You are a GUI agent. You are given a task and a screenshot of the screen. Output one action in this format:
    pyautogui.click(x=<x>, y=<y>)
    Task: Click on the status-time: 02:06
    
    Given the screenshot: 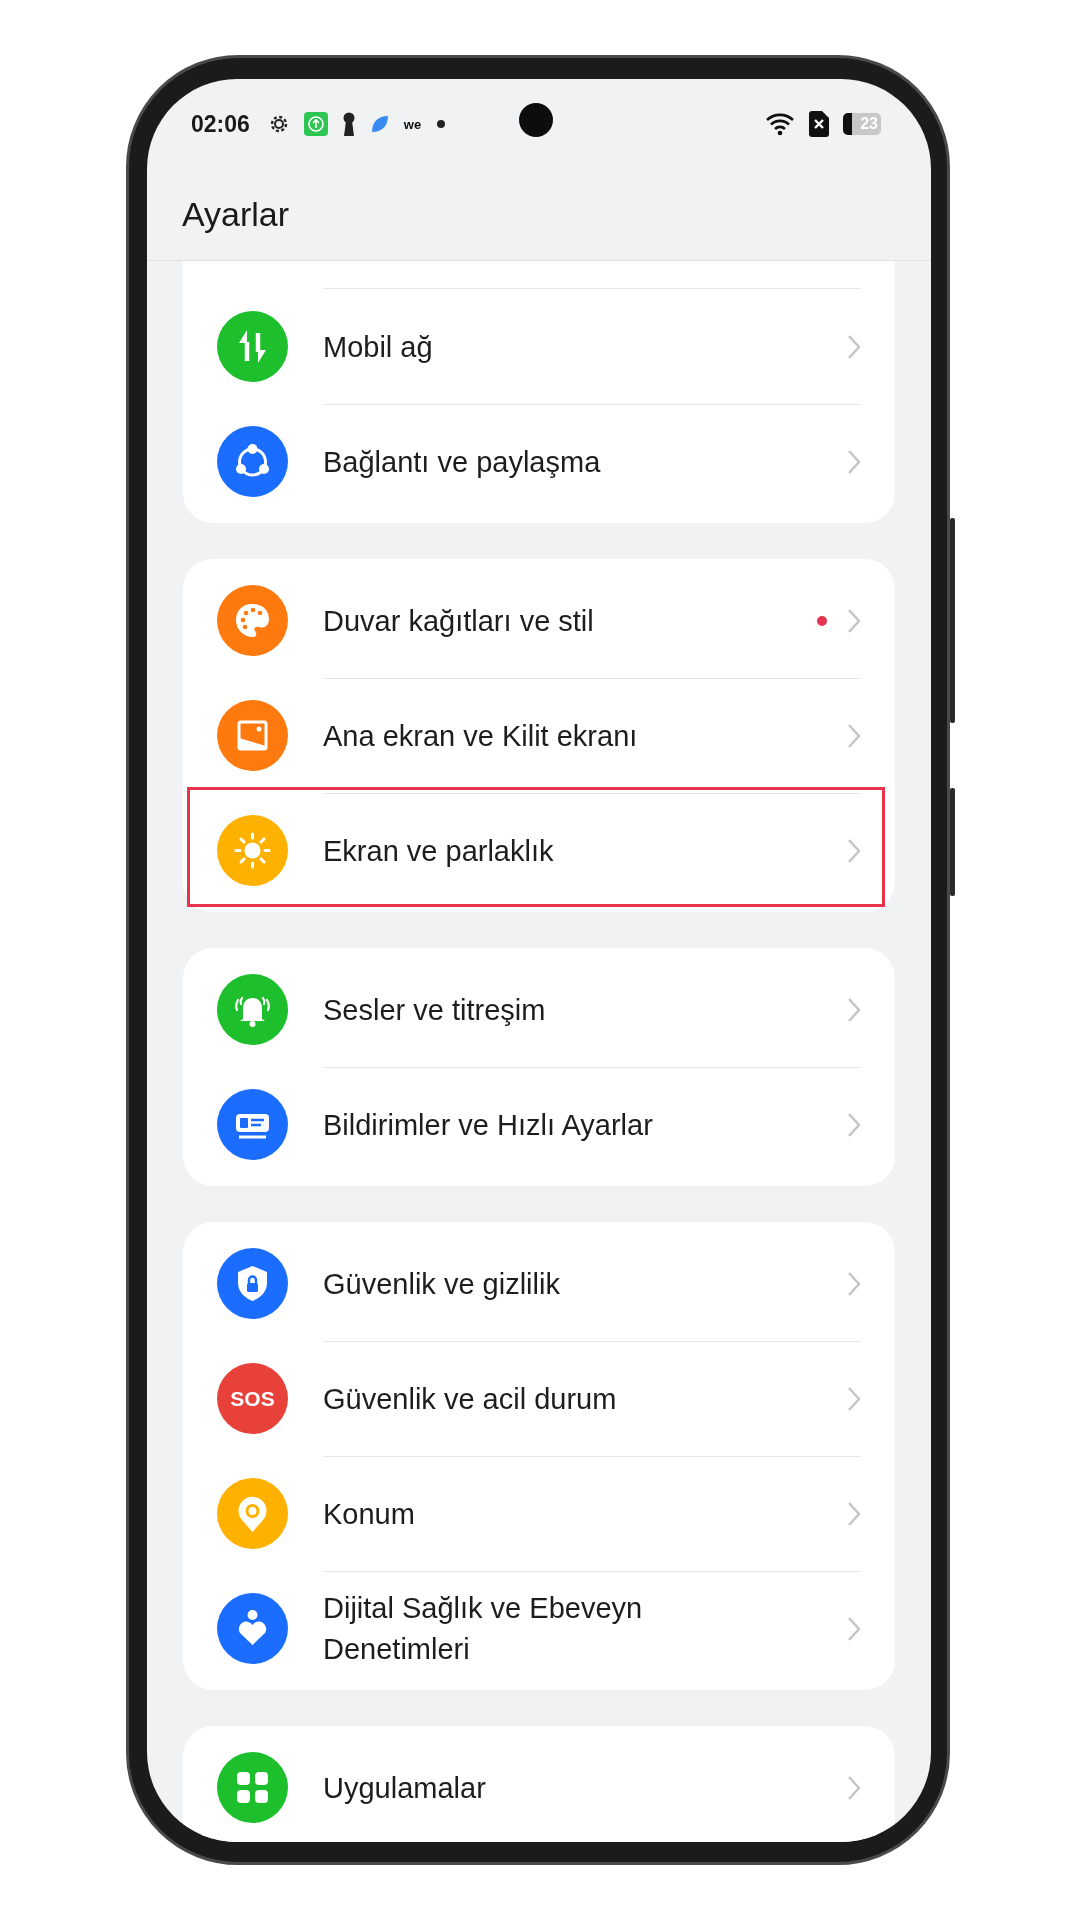 What is the action you would take?
    pyautogui.click(x=220, y=124)
    